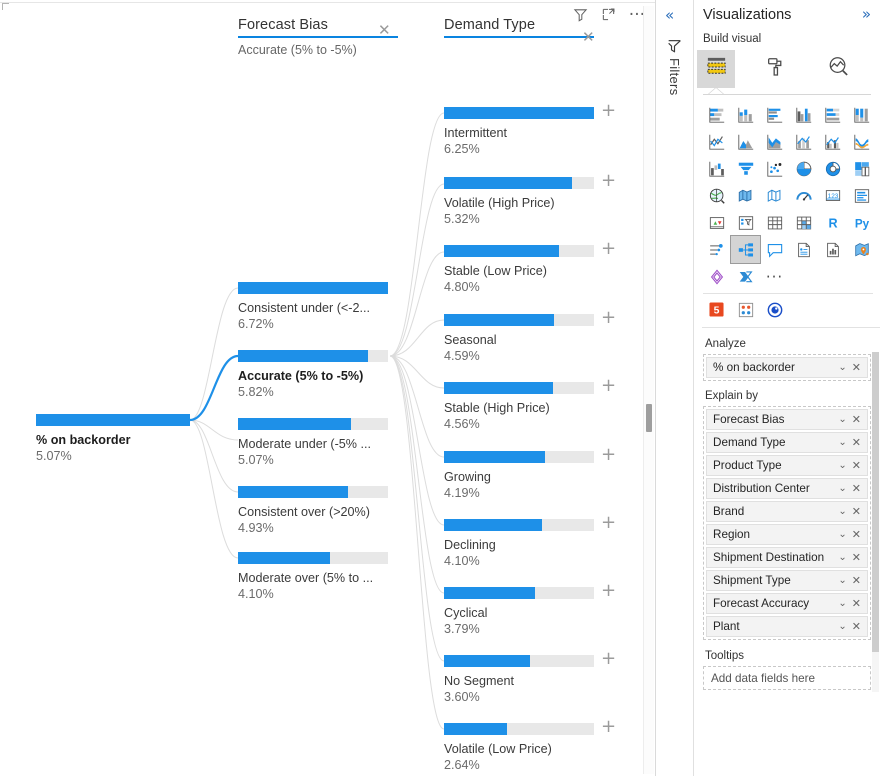 The width and height of the screenshot is (880, 776). I want to click on line-chart-icon, so click(716, 141).